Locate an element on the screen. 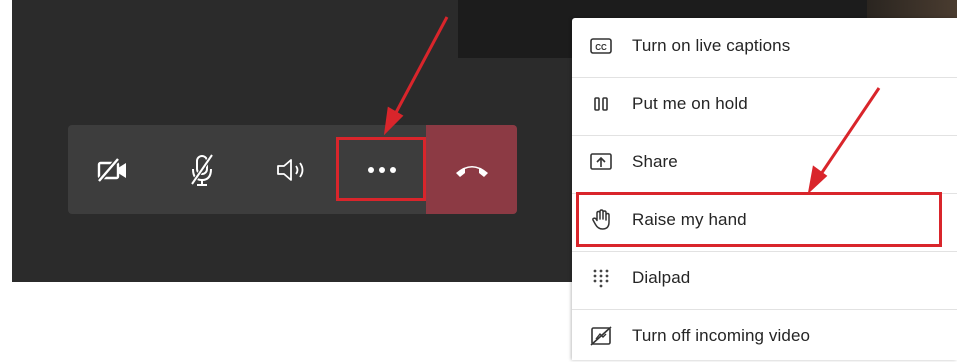 The width and height of the screenshot is (957, 362). video-off-icon is located at coordinates (601, 336).